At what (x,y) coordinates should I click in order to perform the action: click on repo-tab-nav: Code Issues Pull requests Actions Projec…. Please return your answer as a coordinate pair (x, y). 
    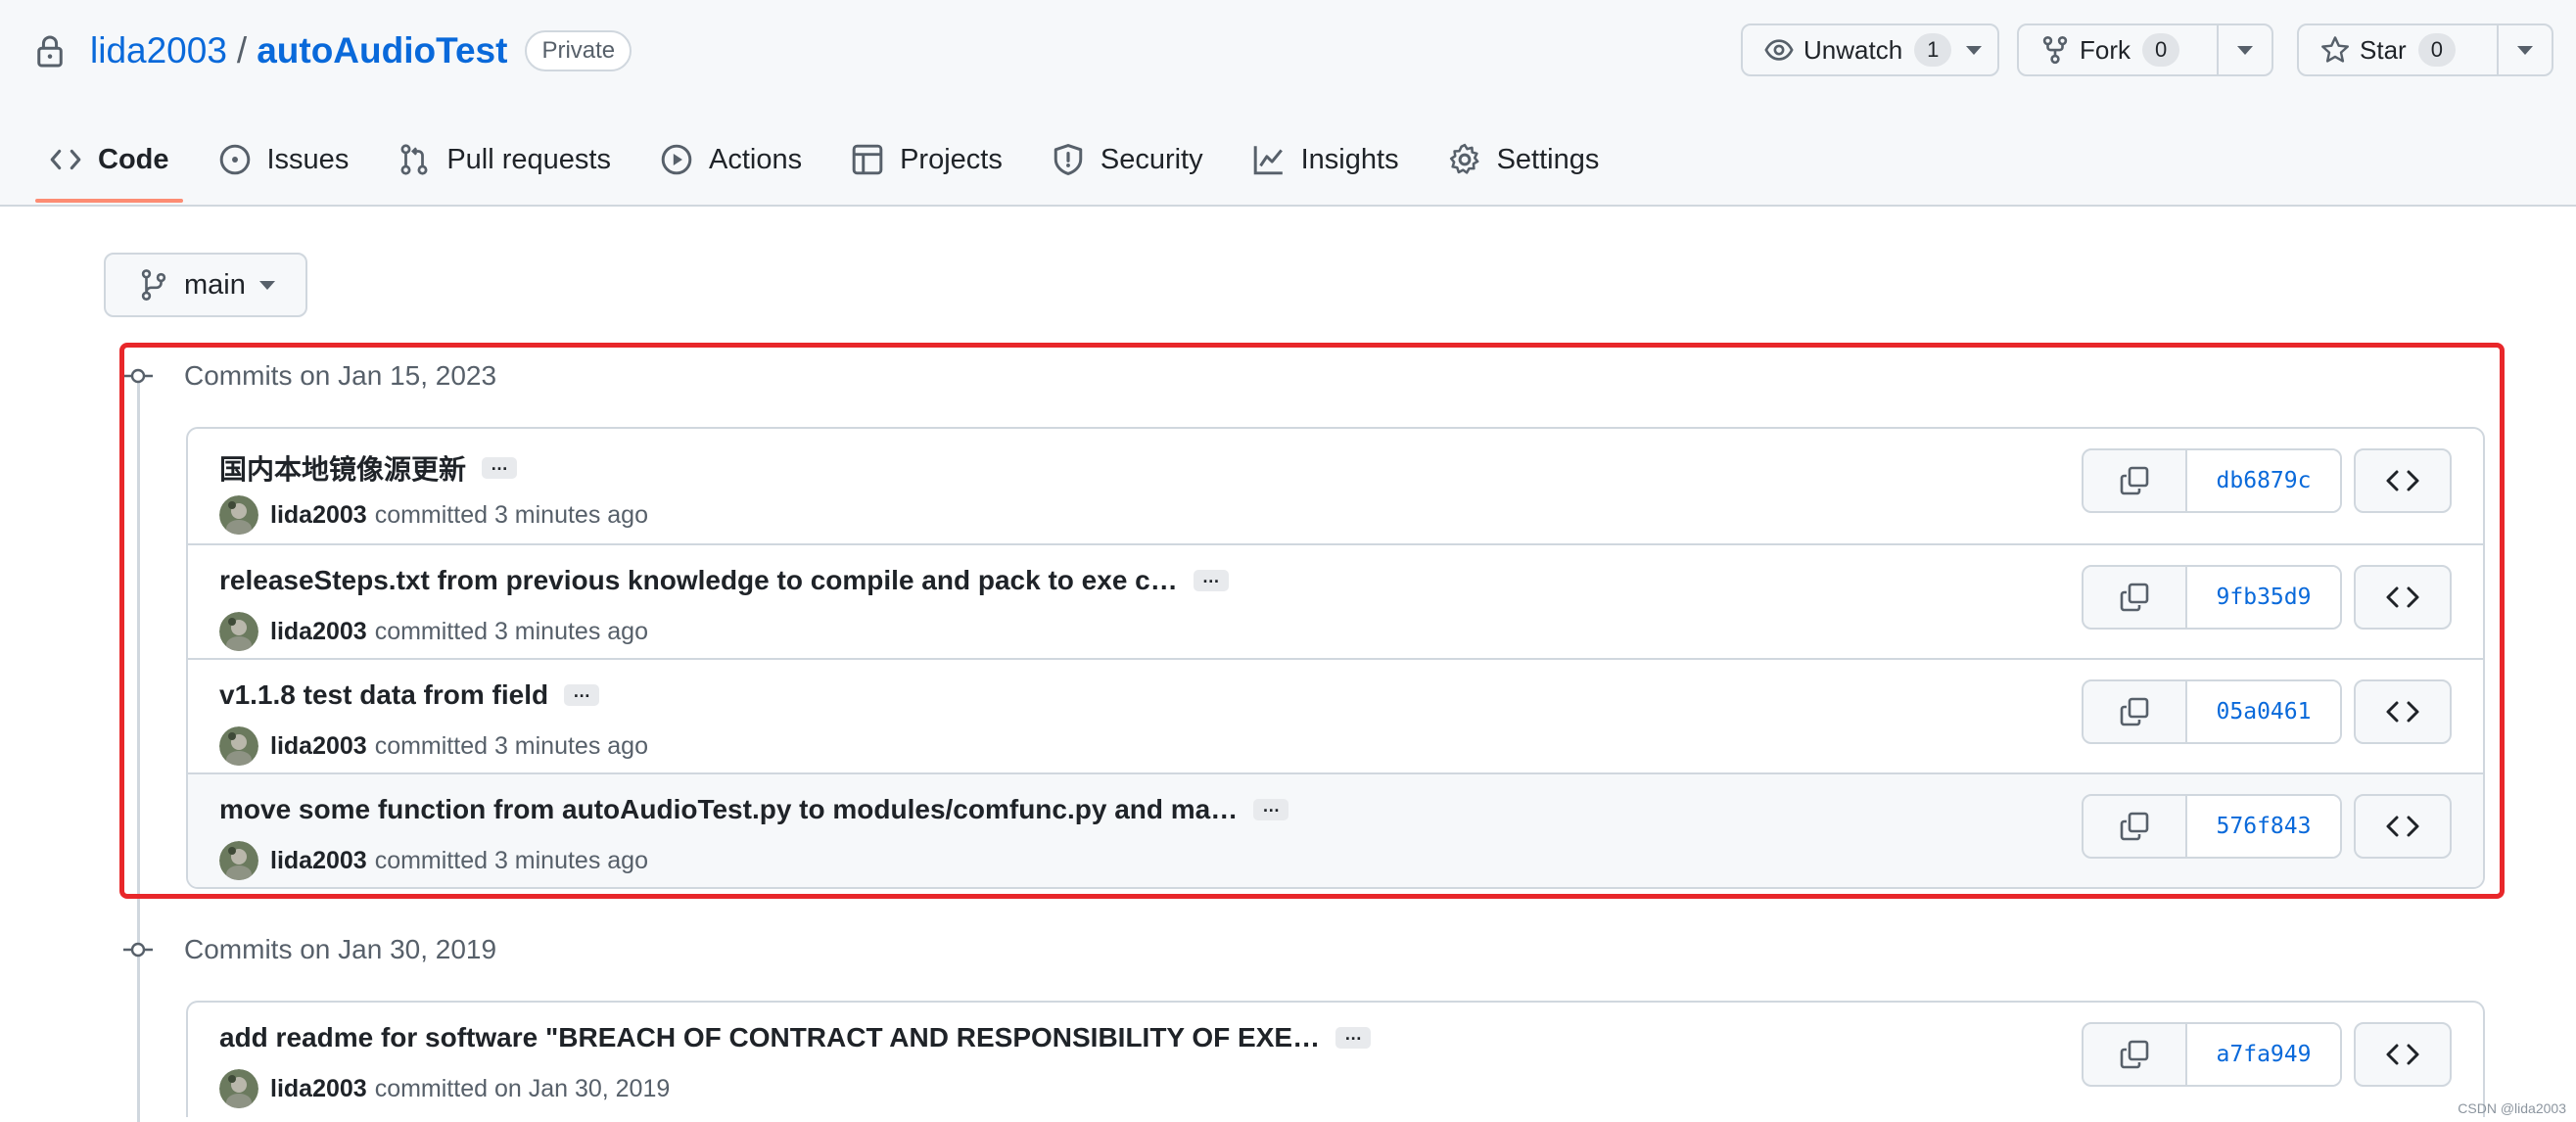
    Looking at the image, I should click on (834, 171).